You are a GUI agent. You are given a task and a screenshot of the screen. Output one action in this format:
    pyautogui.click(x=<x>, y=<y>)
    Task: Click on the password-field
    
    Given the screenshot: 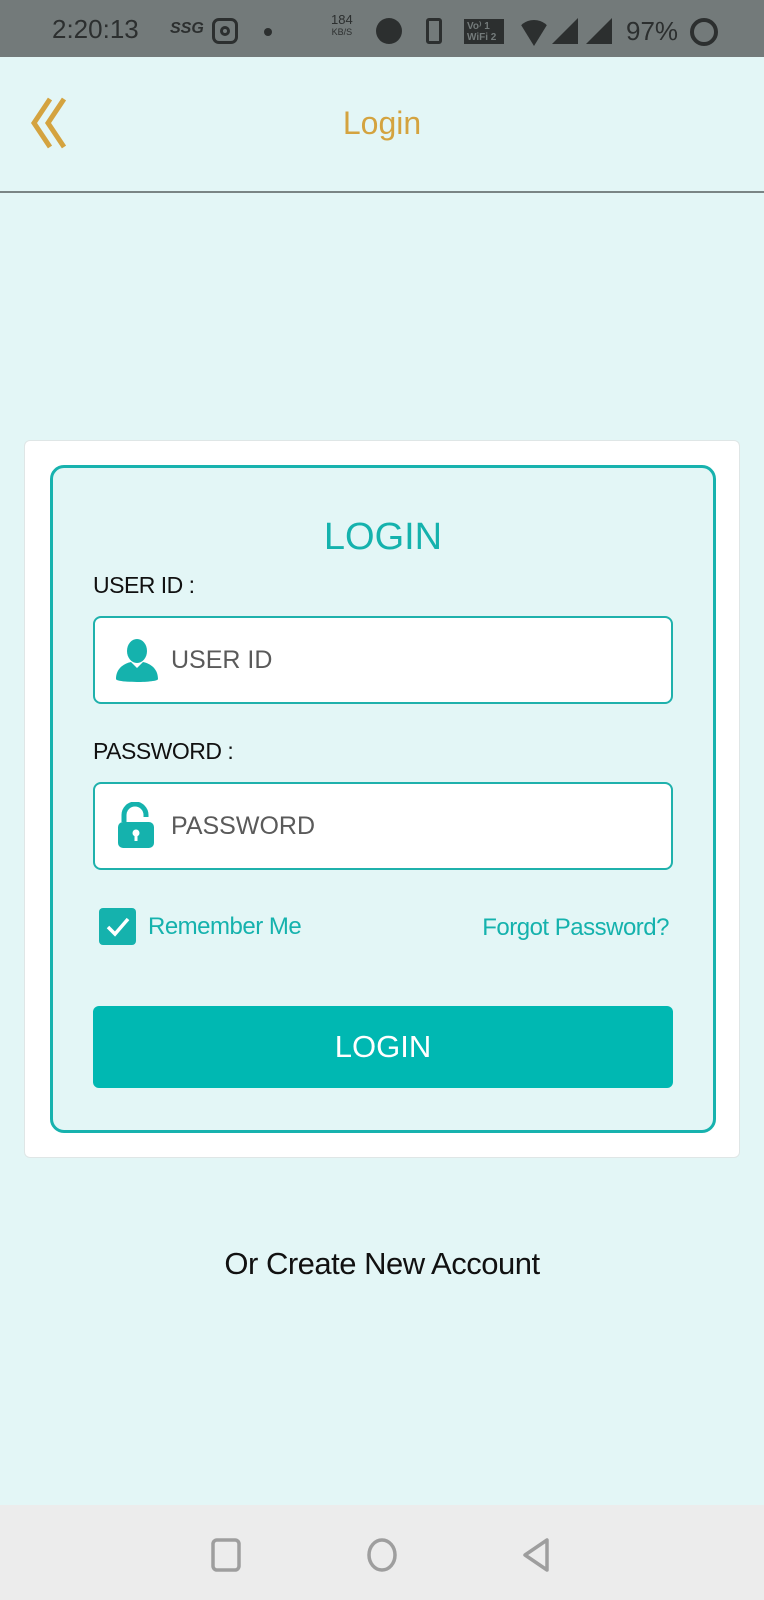 What is the action you would take?
    pyautogui.click(x=383, y=826)
    